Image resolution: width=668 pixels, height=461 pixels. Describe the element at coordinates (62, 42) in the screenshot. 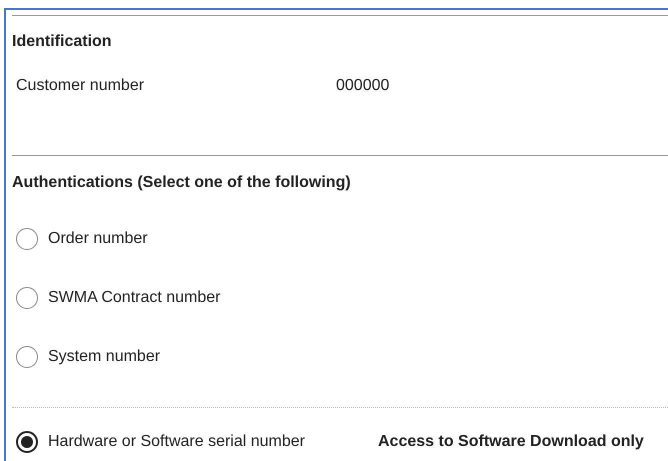

I see `section-heading: Identification` at that location.